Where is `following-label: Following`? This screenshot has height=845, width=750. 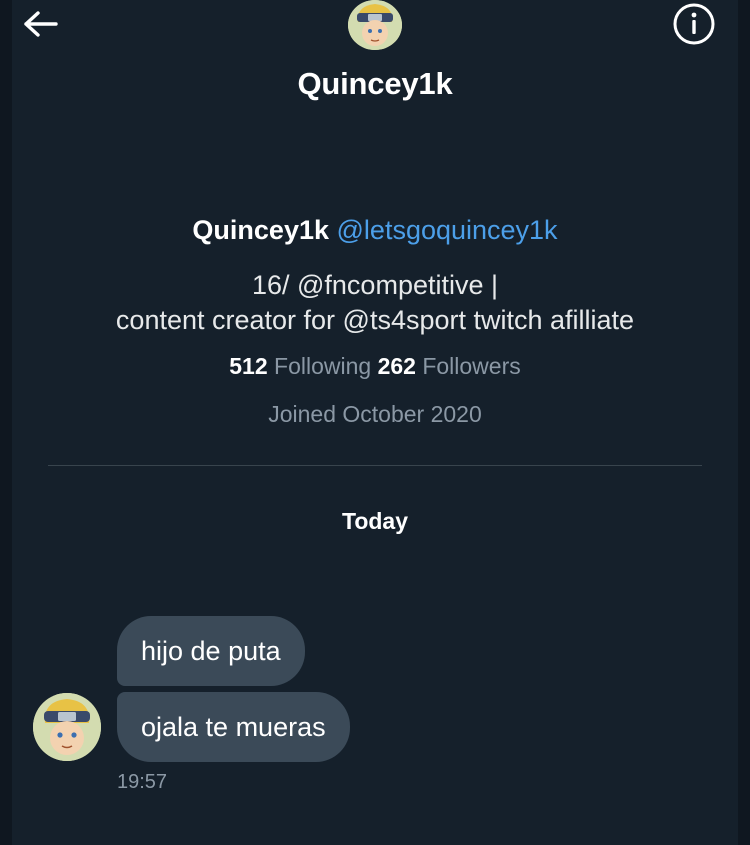
following-label: Following is located at coordinates (323, 366).